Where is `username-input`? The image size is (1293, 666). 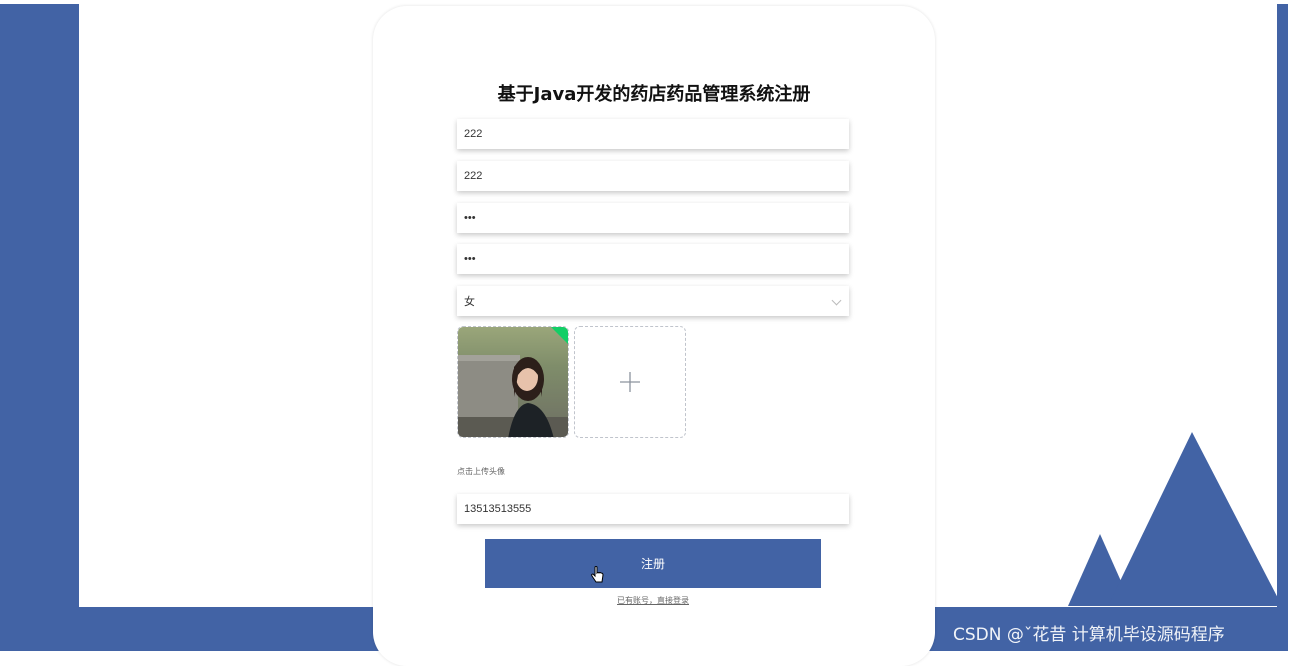 username-input is located at coordinates (653, 134).